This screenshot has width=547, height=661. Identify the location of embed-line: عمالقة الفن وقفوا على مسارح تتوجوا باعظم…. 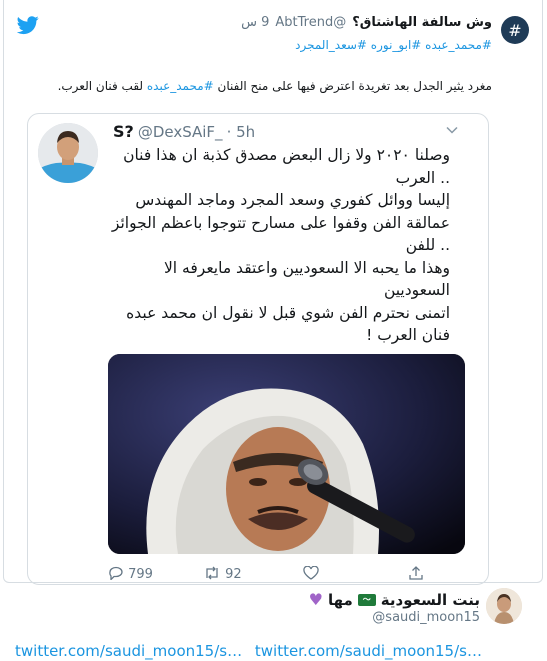
(280, 222).